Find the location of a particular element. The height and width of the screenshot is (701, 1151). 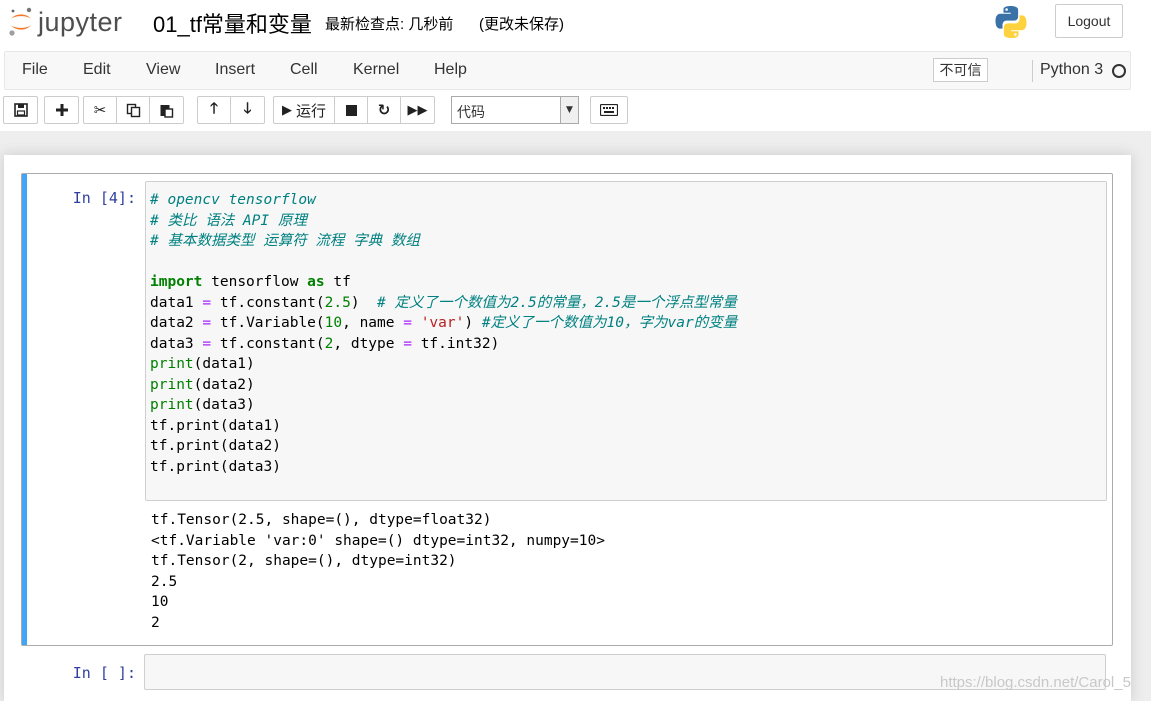

save-button is located at coordinates (20, 110).